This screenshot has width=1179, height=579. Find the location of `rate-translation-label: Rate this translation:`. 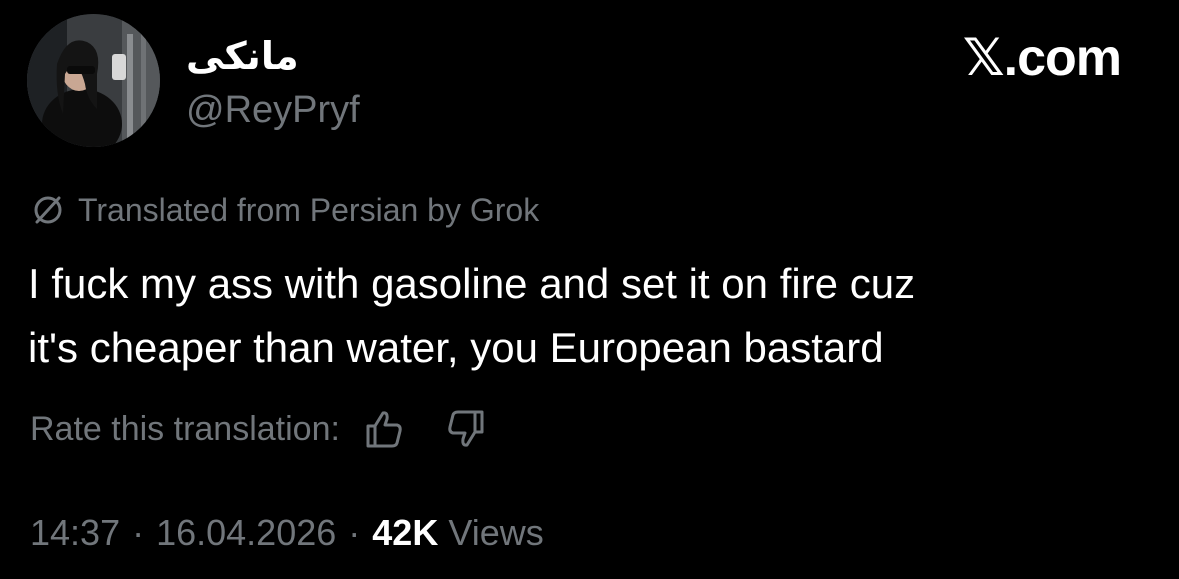

rate-translation-label: Rate this translation: is located at coordinates (185, 428).